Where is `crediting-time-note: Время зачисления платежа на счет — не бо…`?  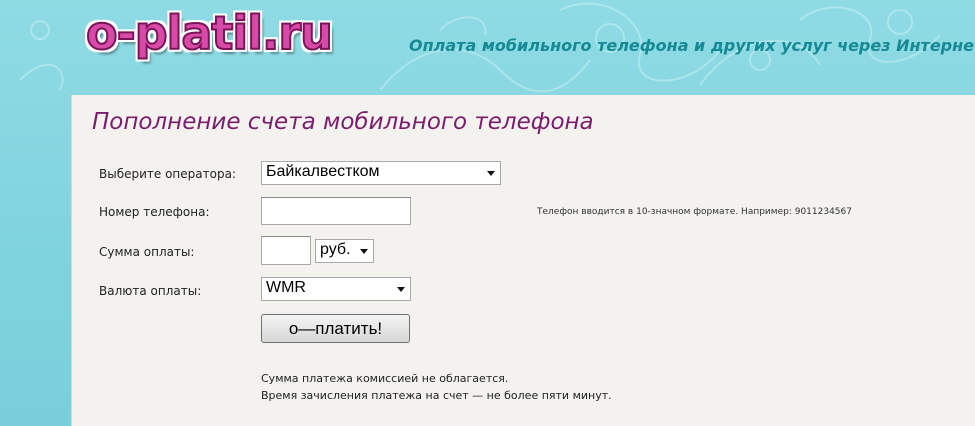 crediting-time-note: Время зачисления платежа на счет — не бо… is located at coordinates (436, 395).